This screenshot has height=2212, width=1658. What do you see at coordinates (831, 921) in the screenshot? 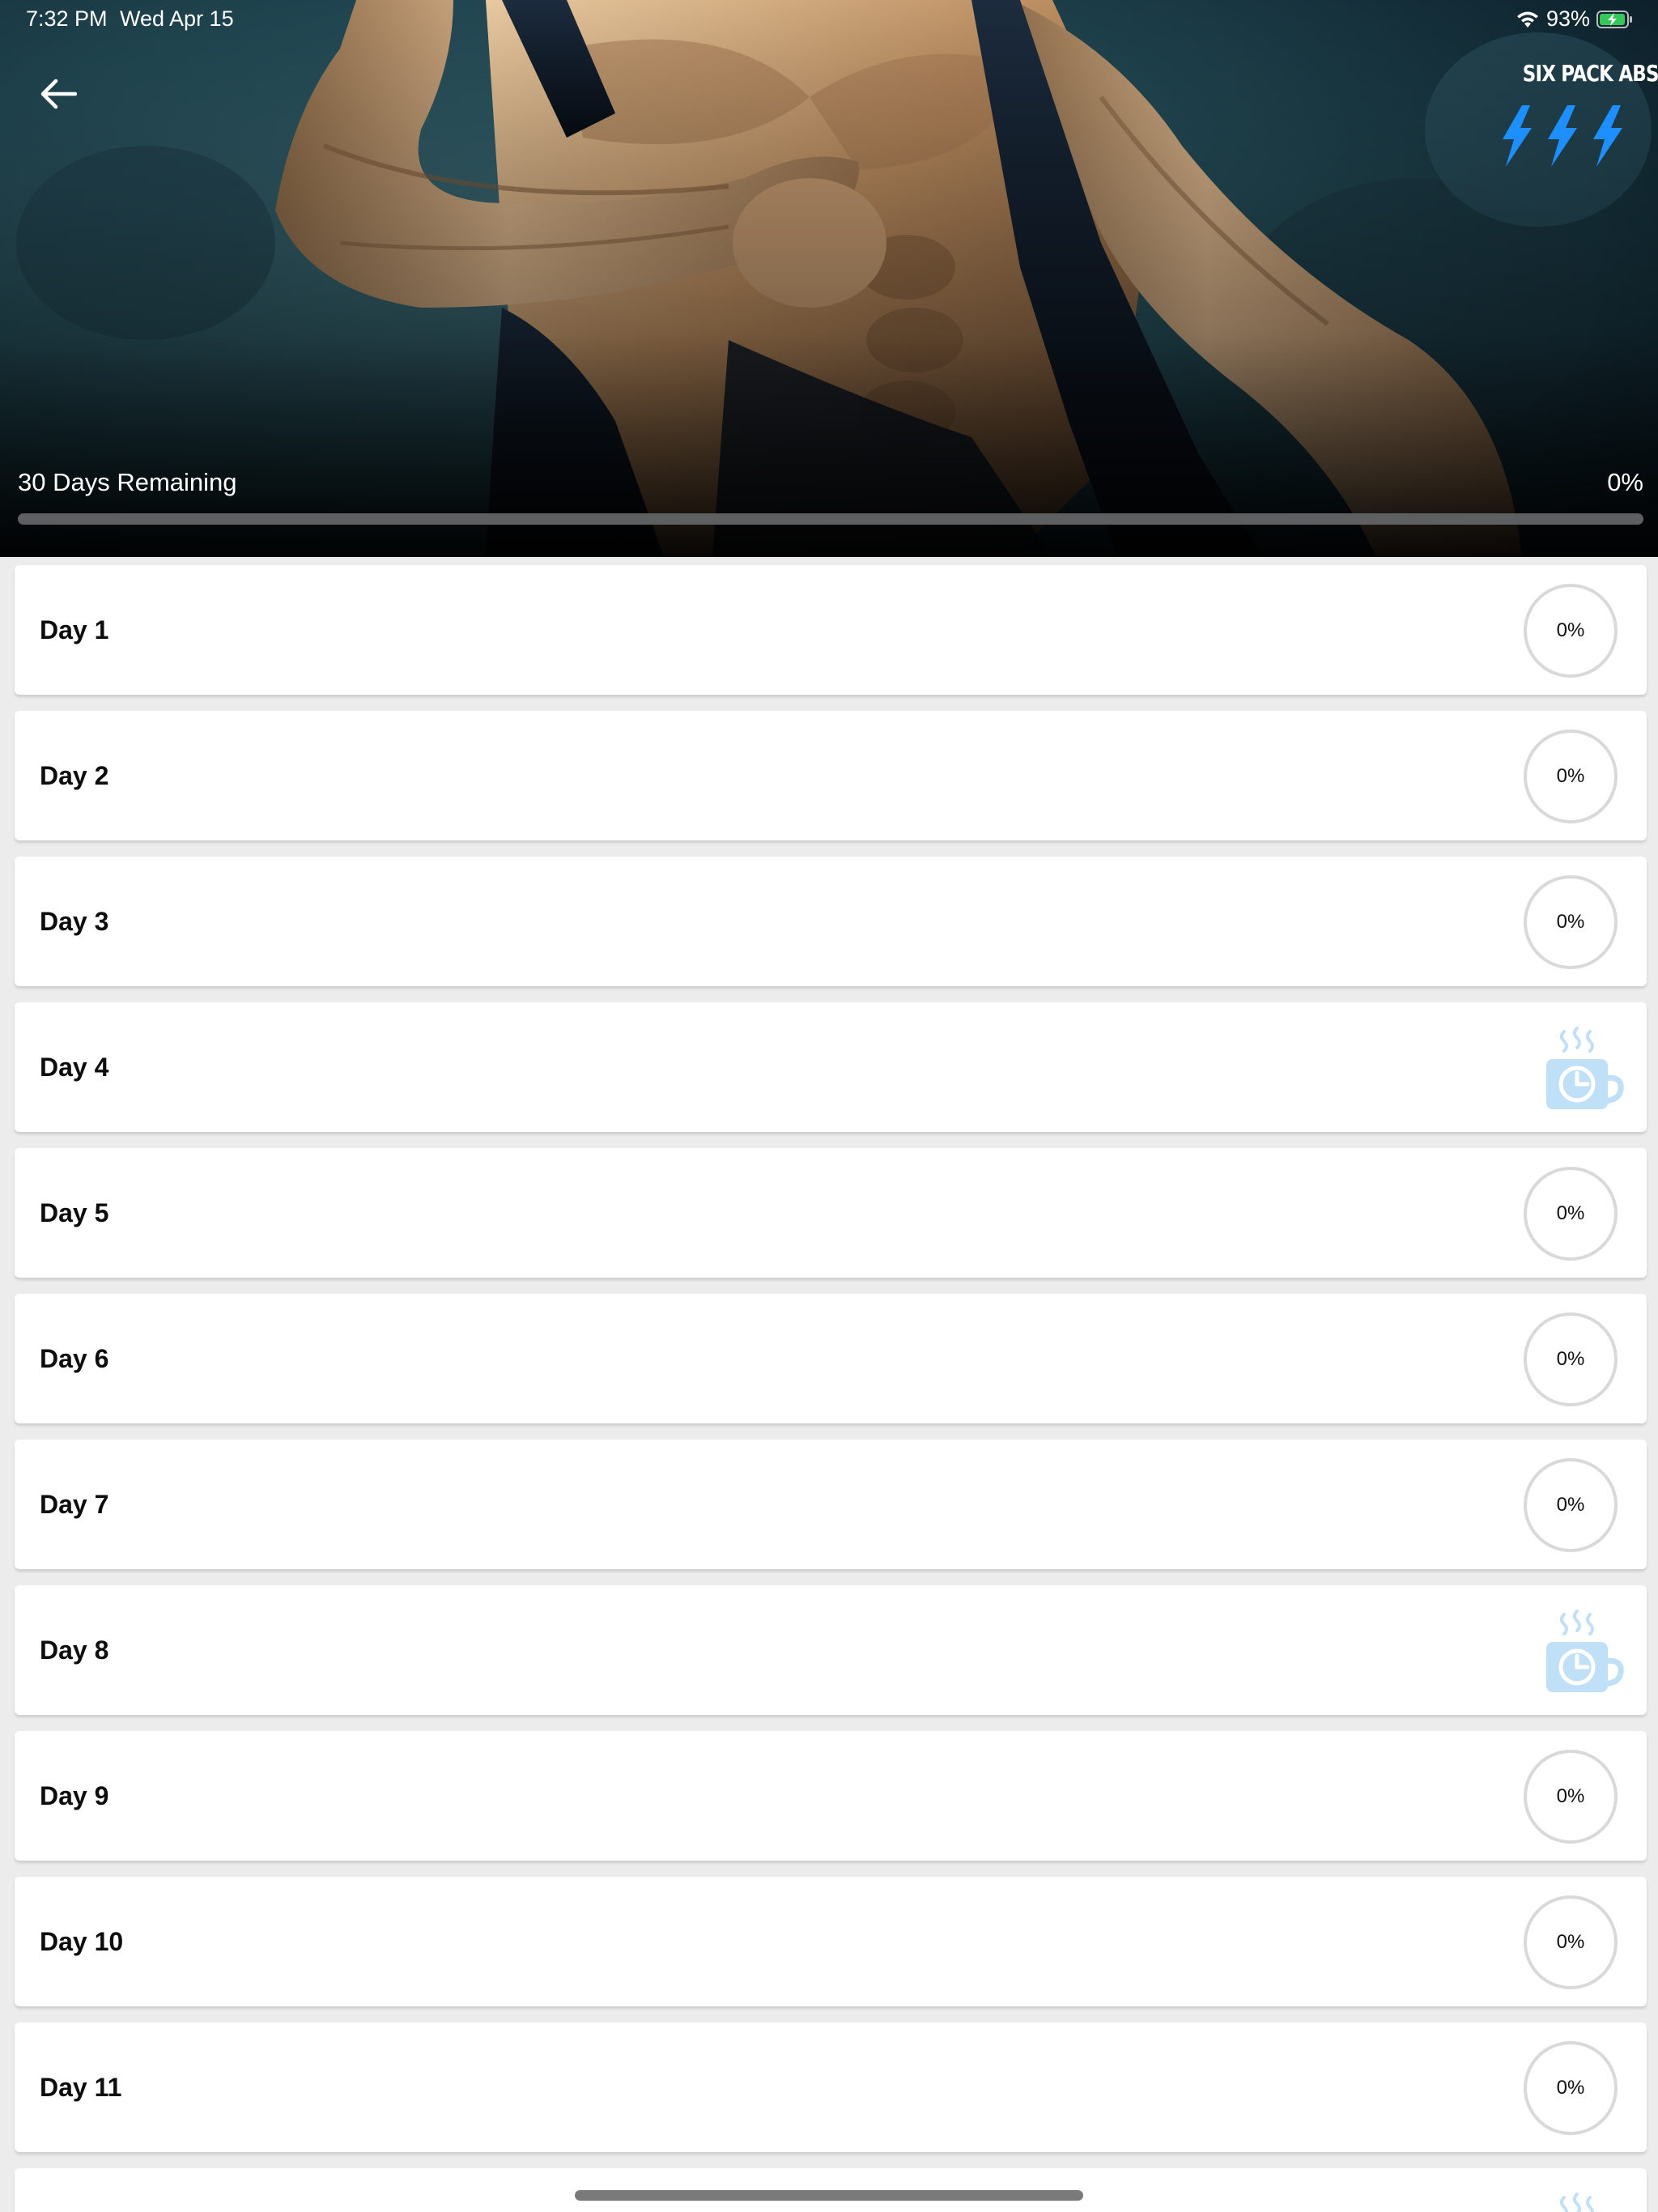
I see `day-card: Day 3 0%` at bounding box center [831, 921].